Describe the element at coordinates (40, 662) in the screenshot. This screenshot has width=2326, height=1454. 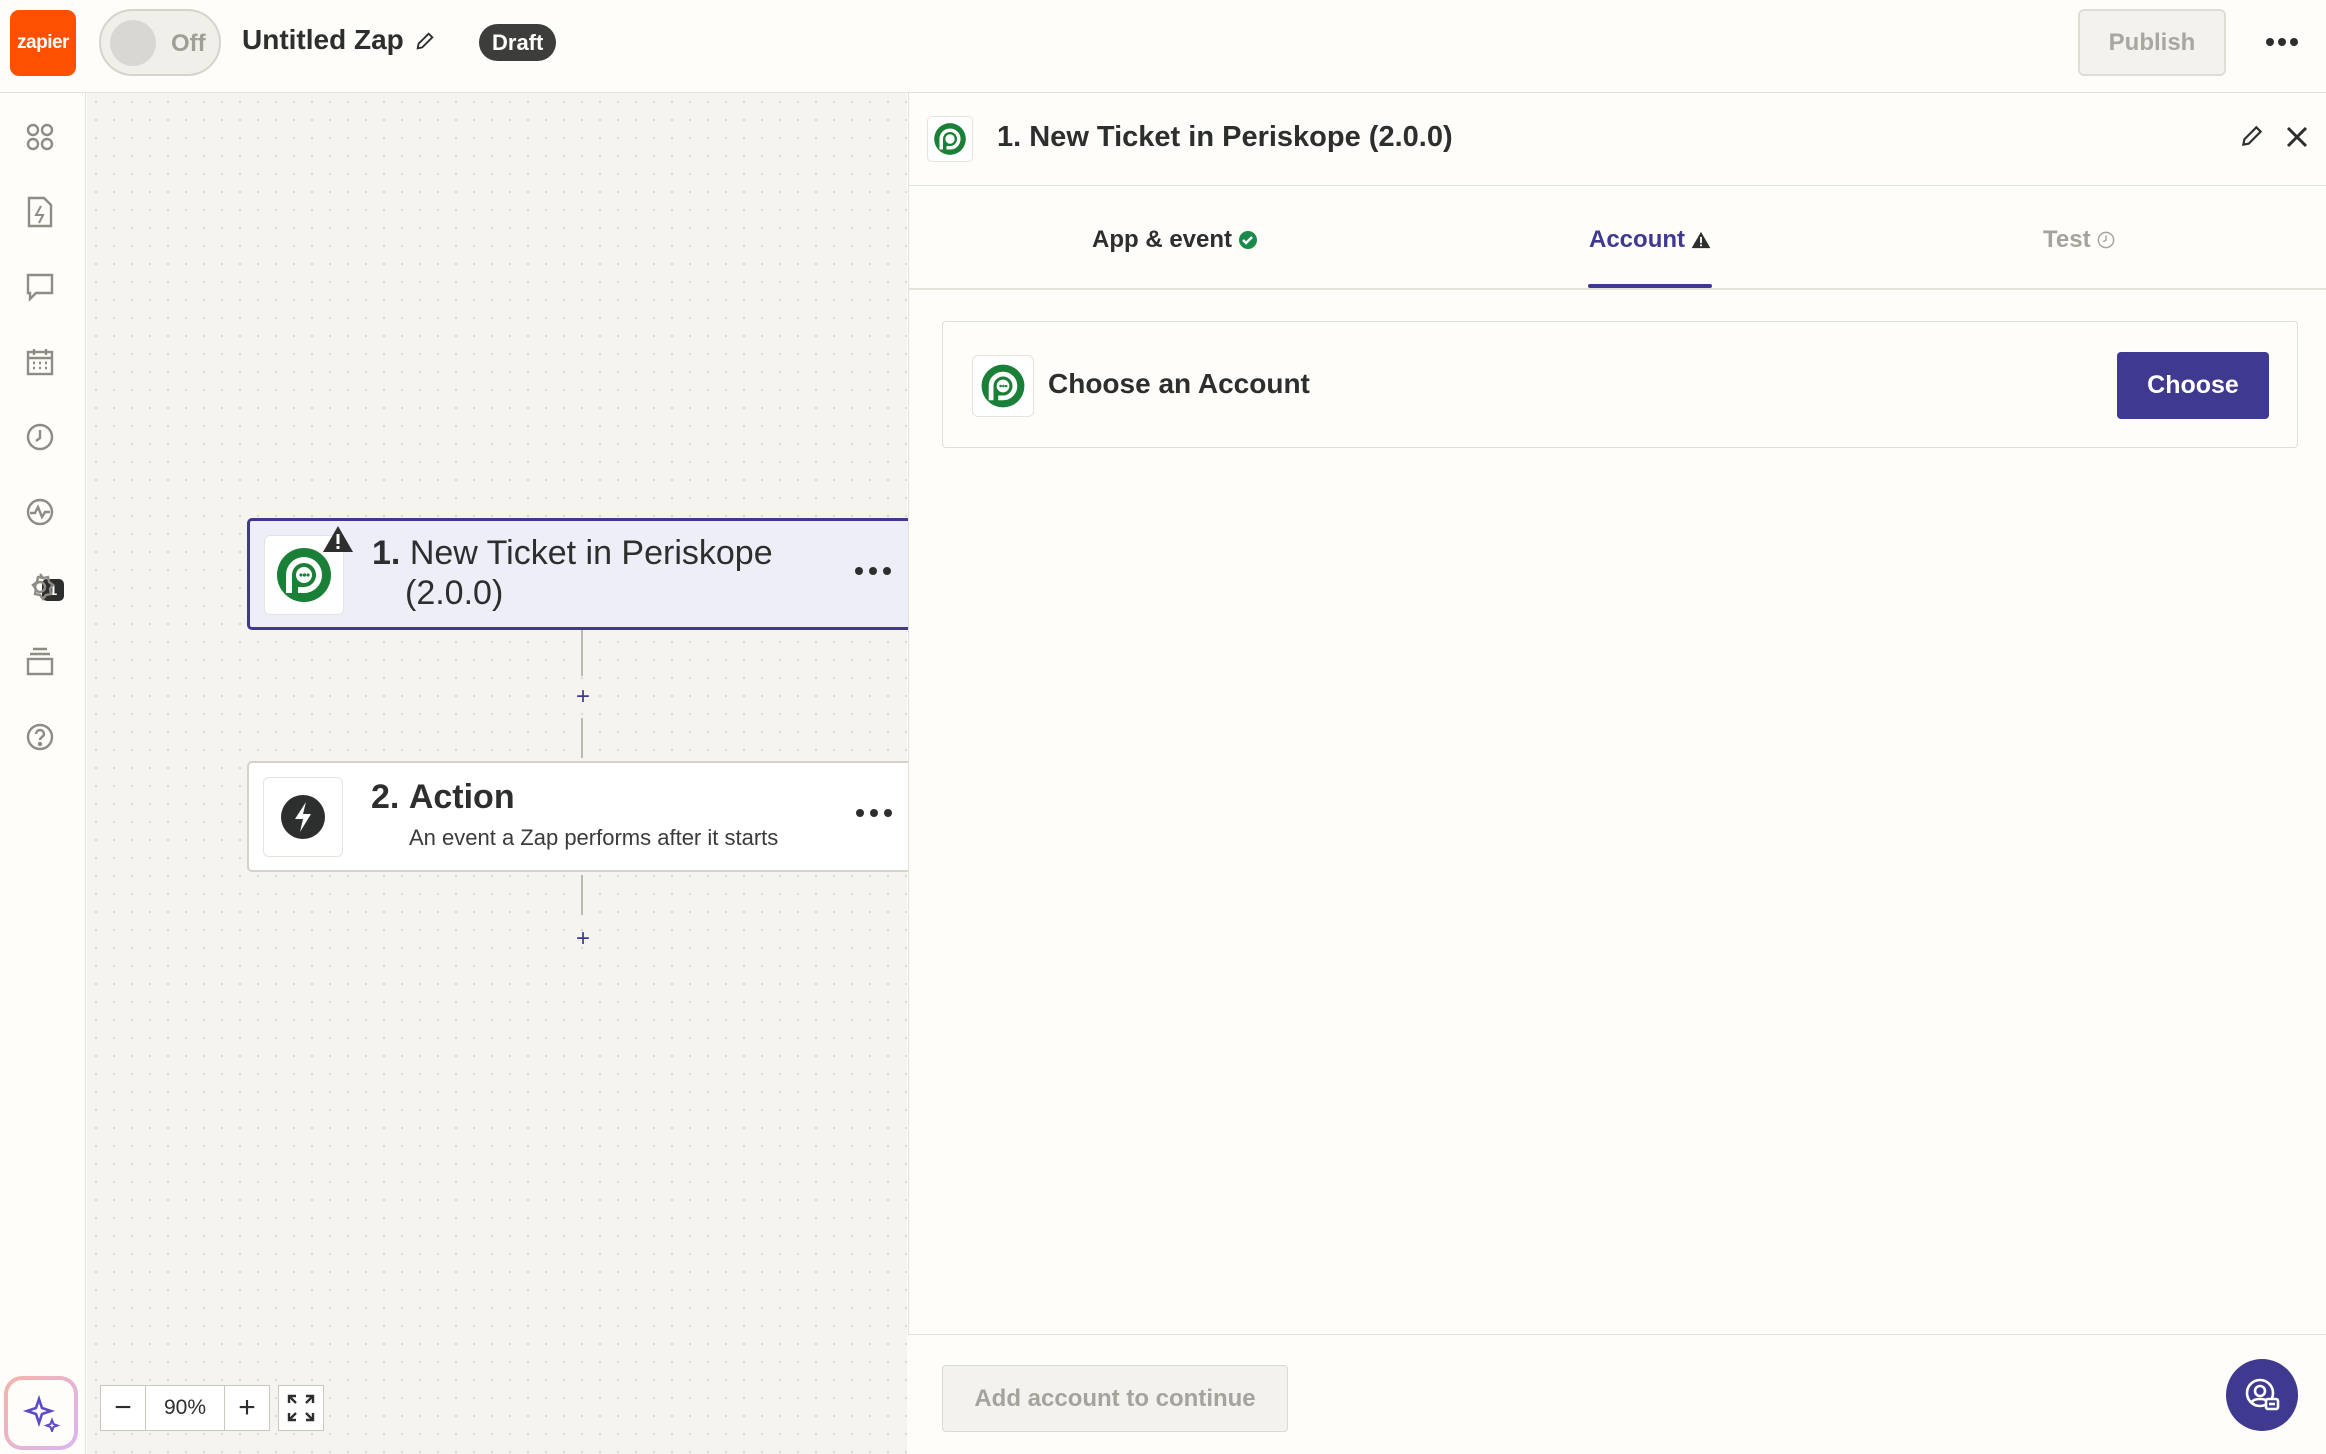
I see `versions-icon` at that location.